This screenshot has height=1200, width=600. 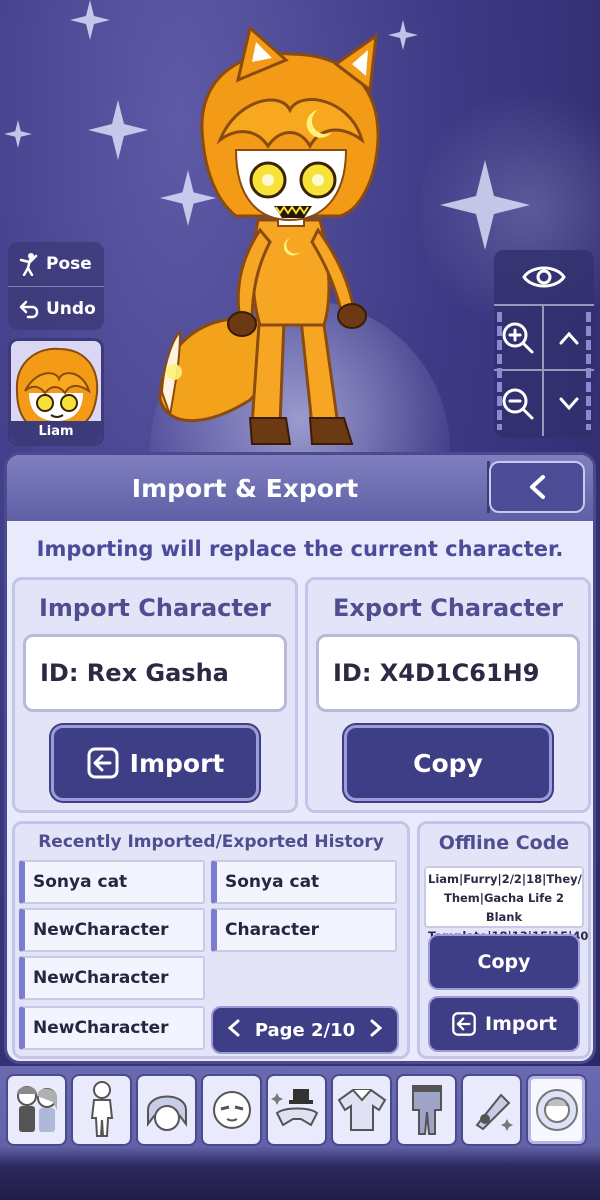 What do you see at coordinates (505, 879) in the screenshot?
I see `offline-code-line: Liam|Furry|2/2|18|They/` at bounding box center [505, 879].